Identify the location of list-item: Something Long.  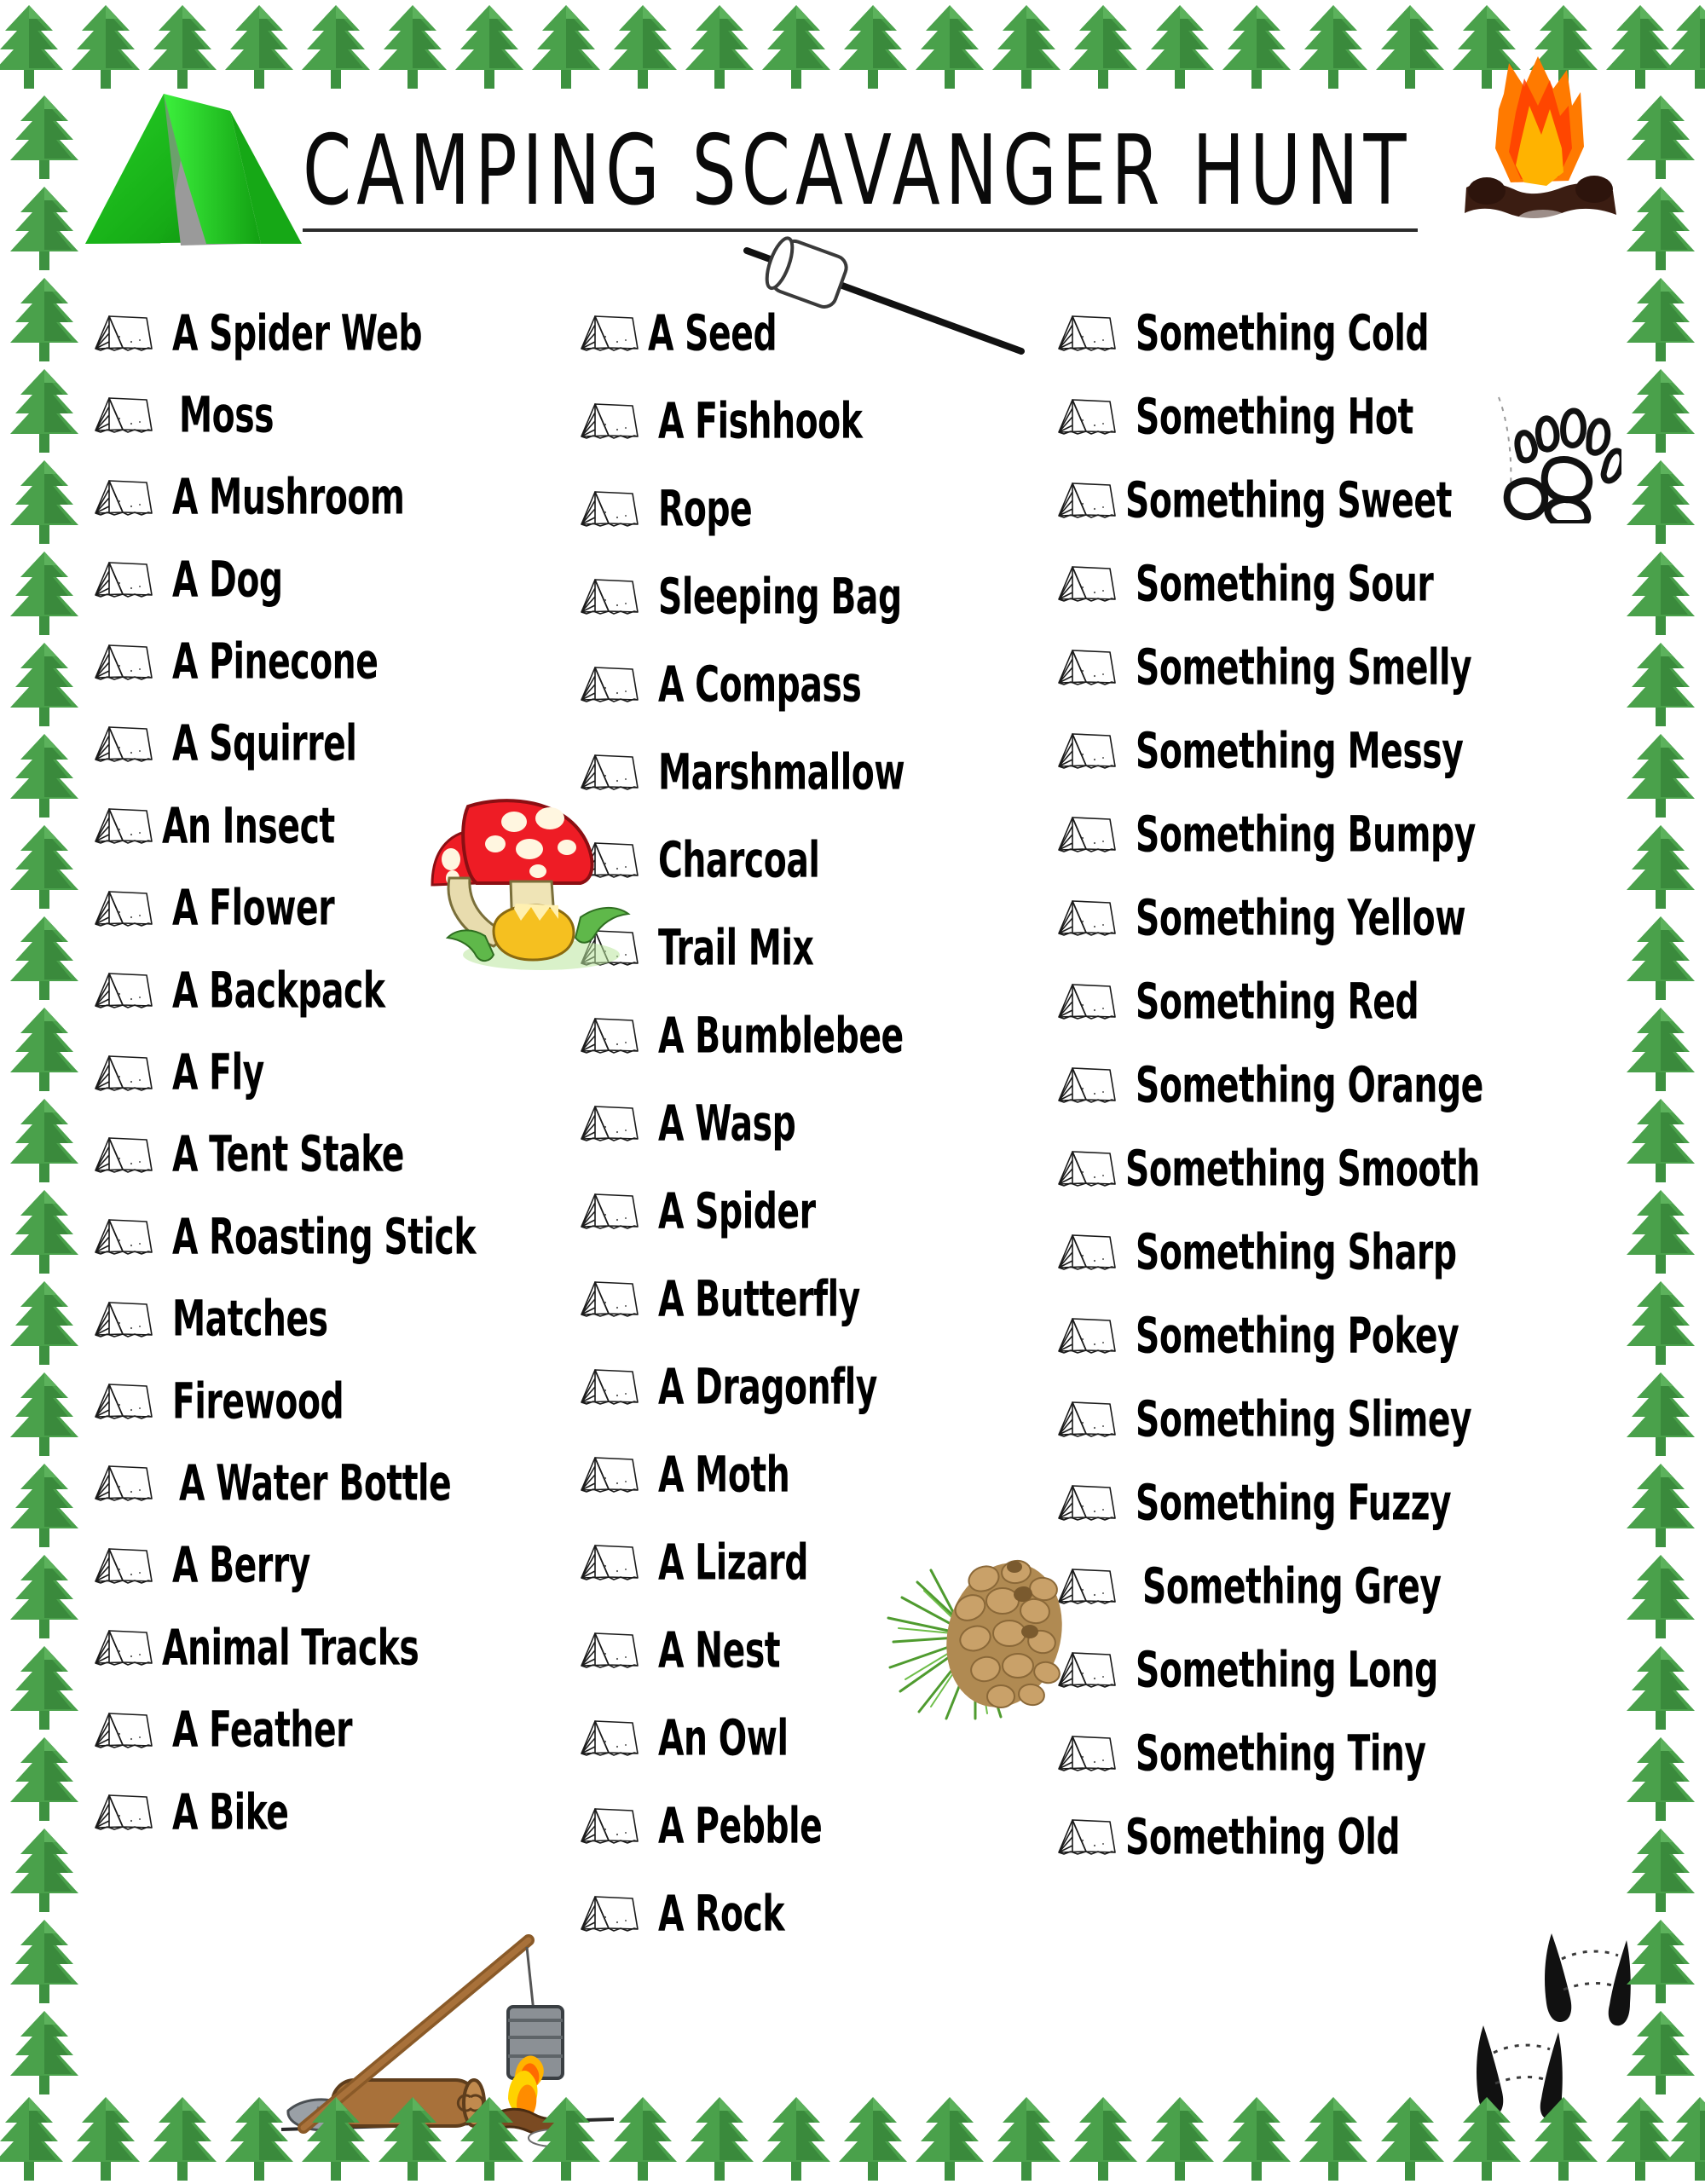
(1322, 1670).